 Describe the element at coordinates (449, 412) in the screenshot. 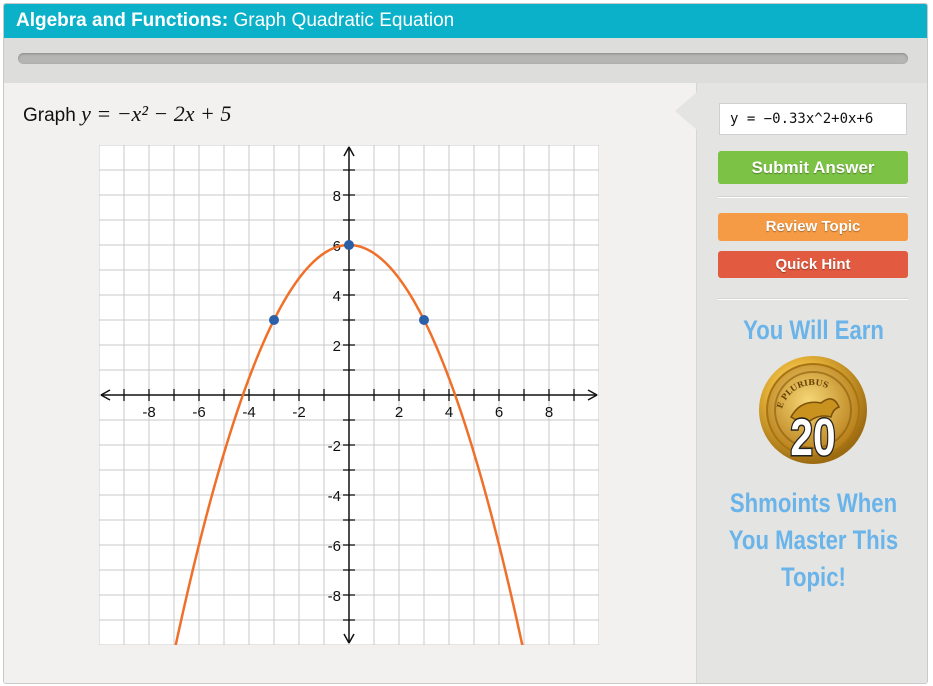

I see `x-tick-label: 4` at that location.